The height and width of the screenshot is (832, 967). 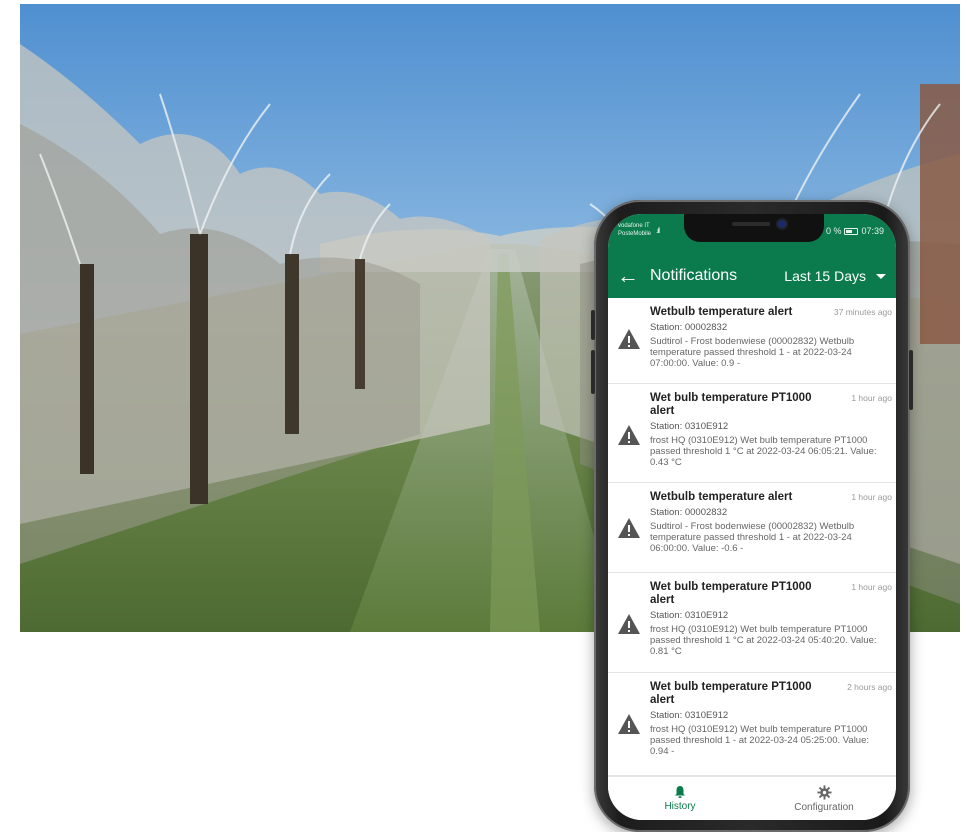 What do you see at coordinates (680, 792) in the screenshot?
I see `bell-icon` at bounding box center [680, 792].